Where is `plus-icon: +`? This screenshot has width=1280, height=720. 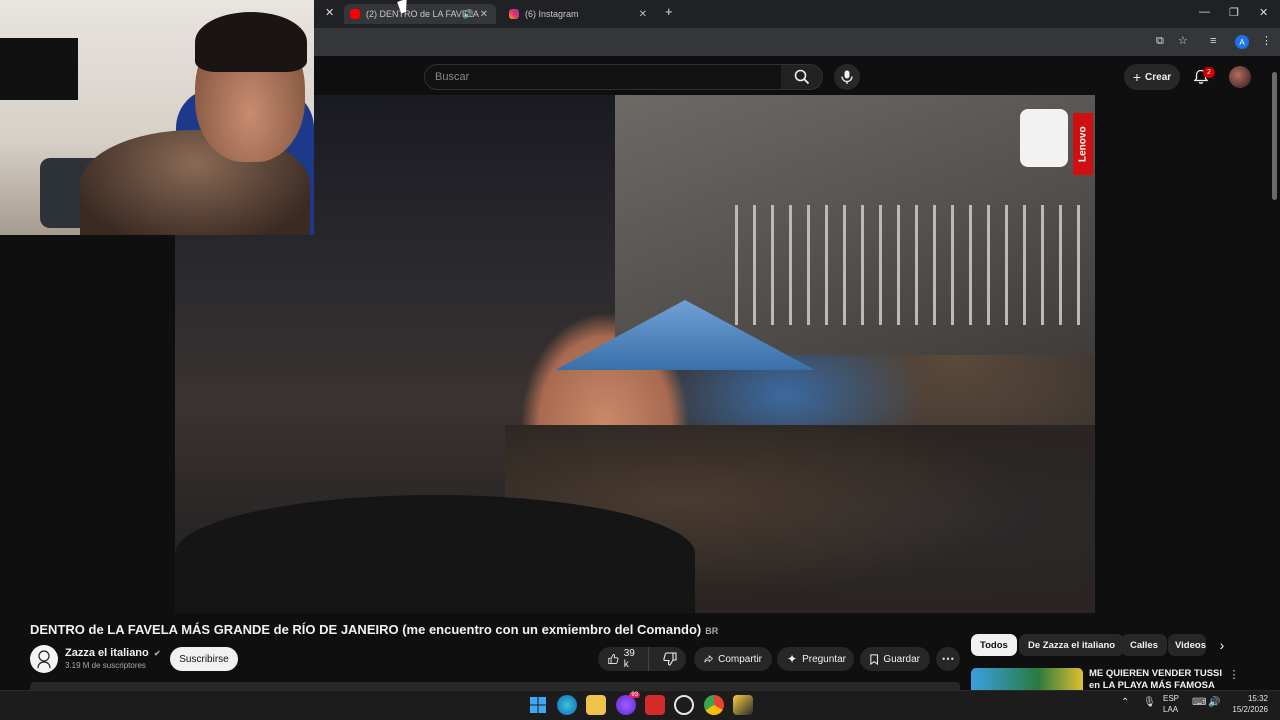
plus-icon: + is located at coordinates (1137, 77).